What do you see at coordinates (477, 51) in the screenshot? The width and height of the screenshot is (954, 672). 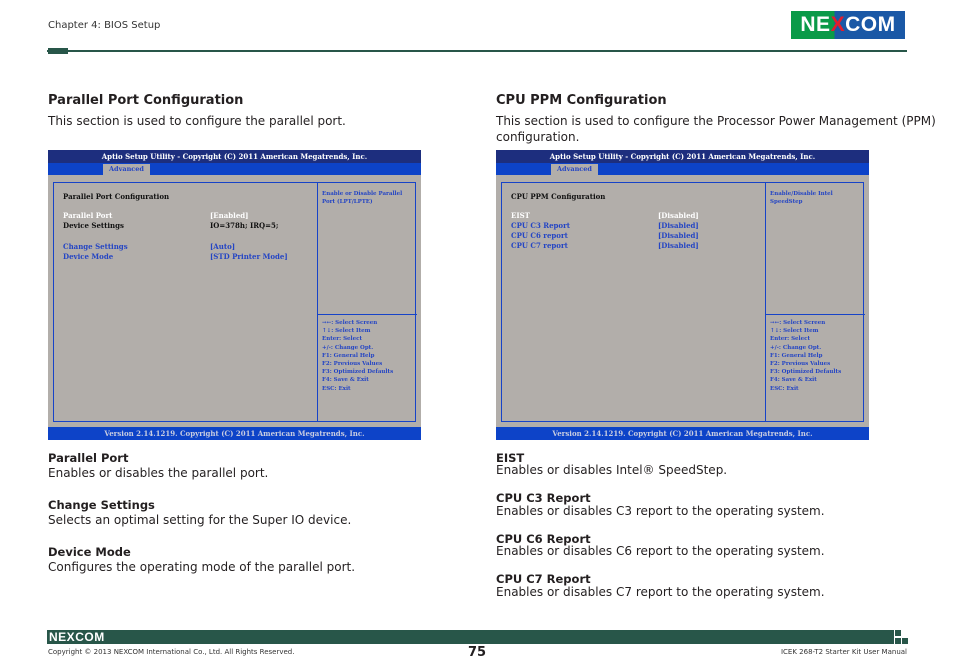 I see `header-divider` at bounding box center [477, 51].